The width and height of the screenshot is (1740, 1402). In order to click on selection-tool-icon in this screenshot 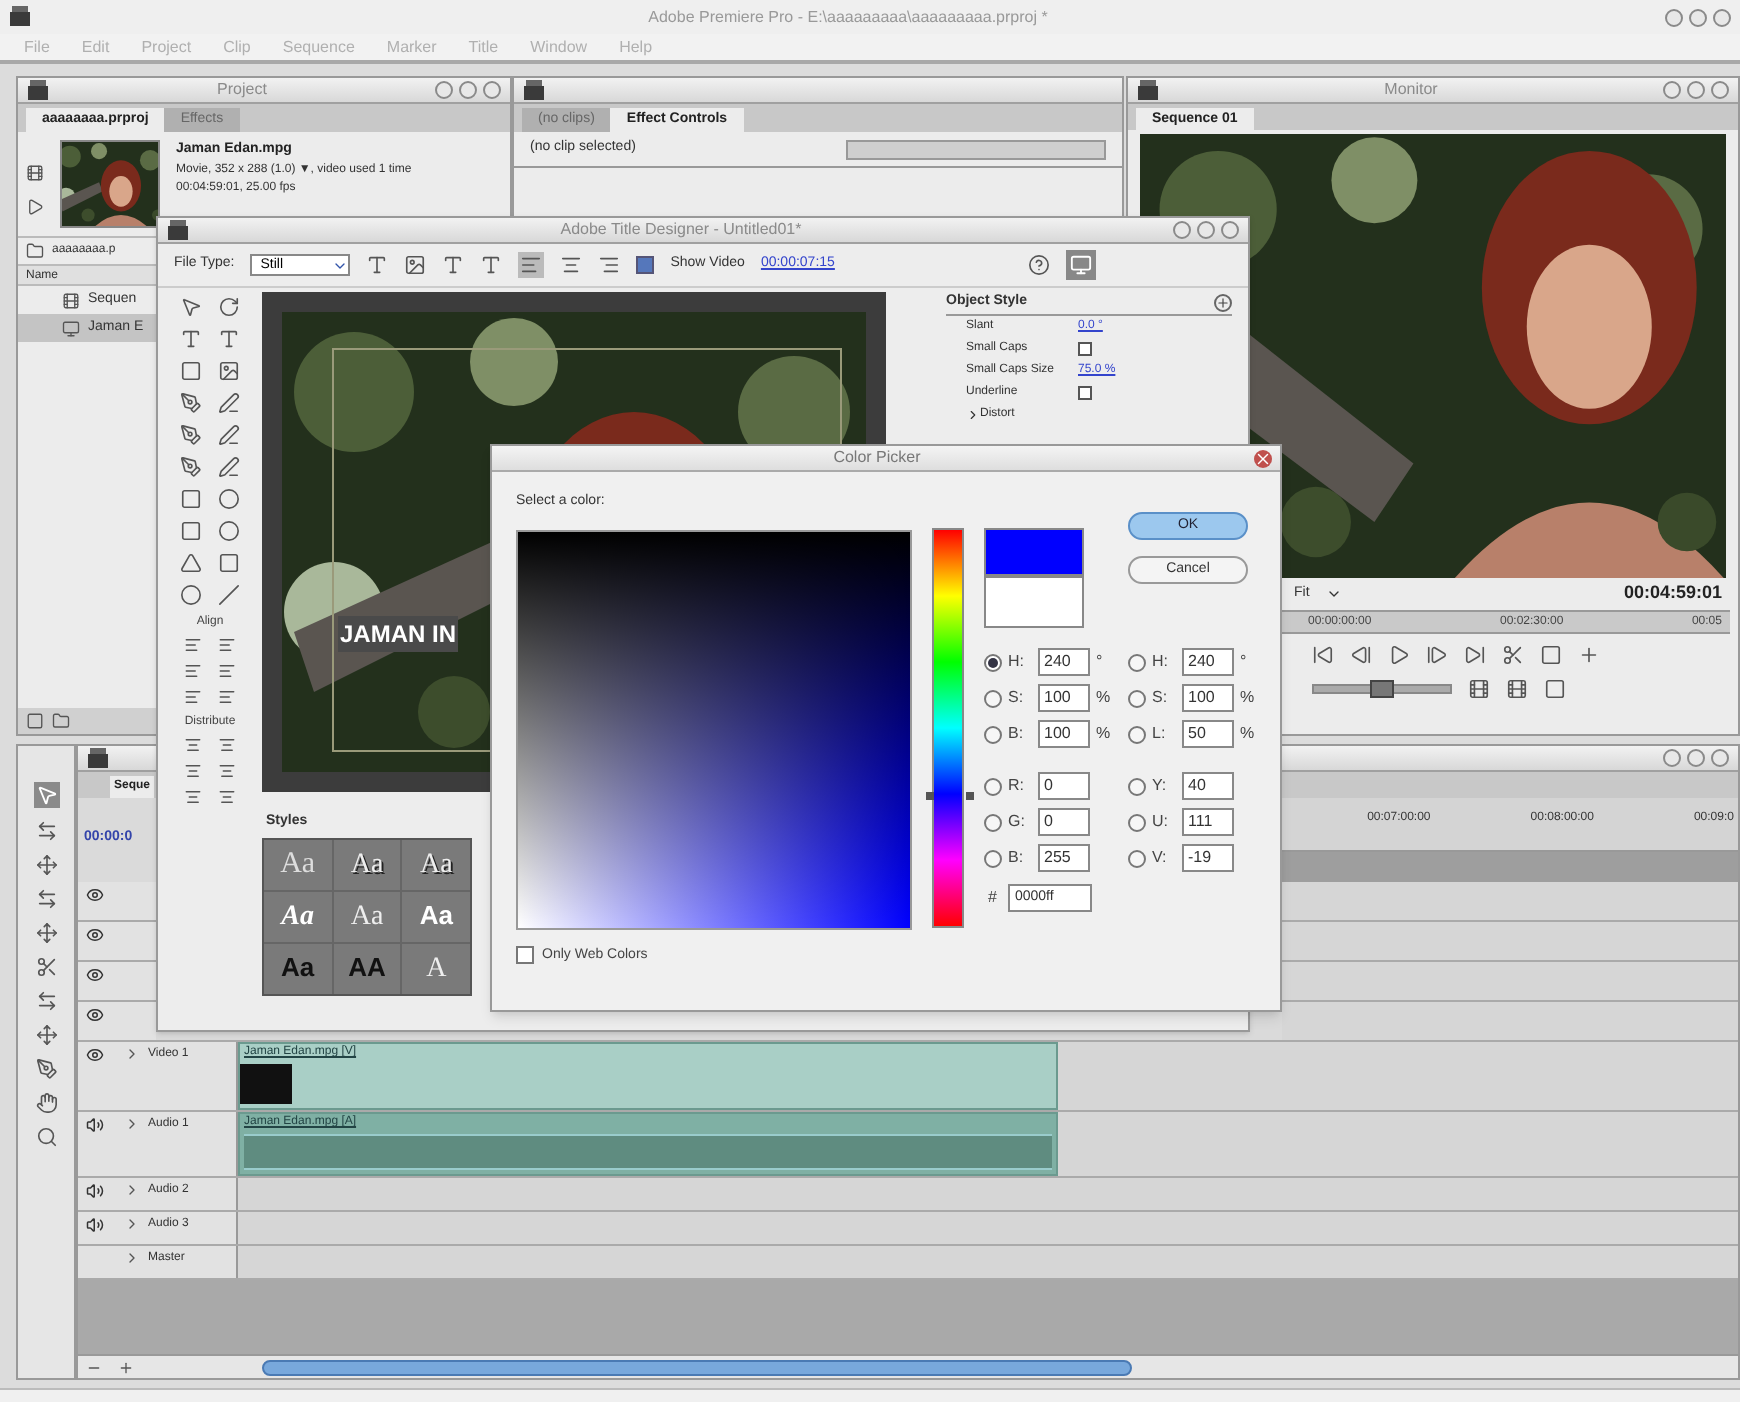, I will do `click(191, 307)`.